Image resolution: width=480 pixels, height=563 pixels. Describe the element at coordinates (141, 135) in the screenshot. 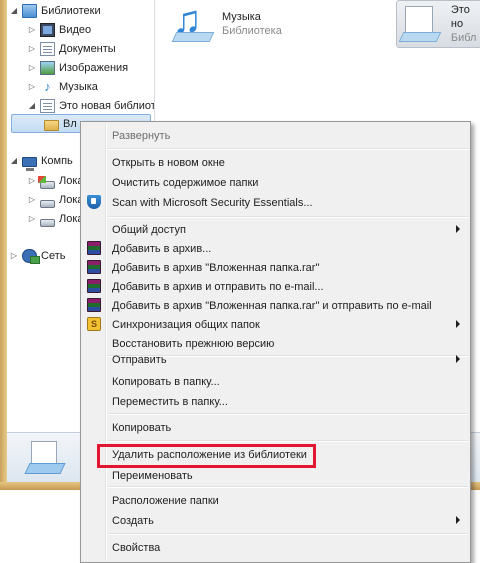

I see `menu-label: Развернуть` at that location.